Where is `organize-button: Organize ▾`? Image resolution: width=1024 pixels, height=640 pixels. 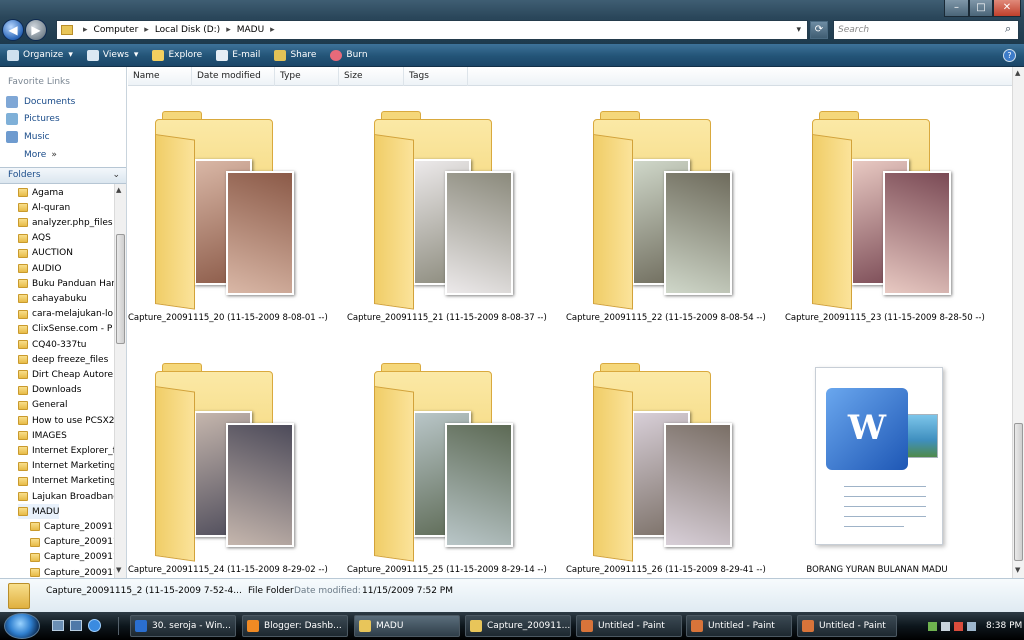
organize-button: Organize ▾ is located at coordinates (40, 55).